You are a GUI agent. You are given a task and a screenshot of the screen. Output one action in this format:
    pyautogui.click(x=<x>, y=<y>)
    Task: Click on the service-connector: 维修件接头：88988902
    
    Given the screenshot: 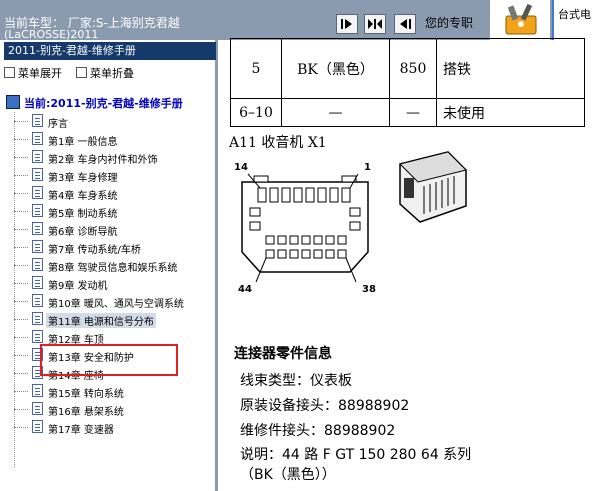 What is the action you would take?
    pyautogui.click(x=318, y=431)
    